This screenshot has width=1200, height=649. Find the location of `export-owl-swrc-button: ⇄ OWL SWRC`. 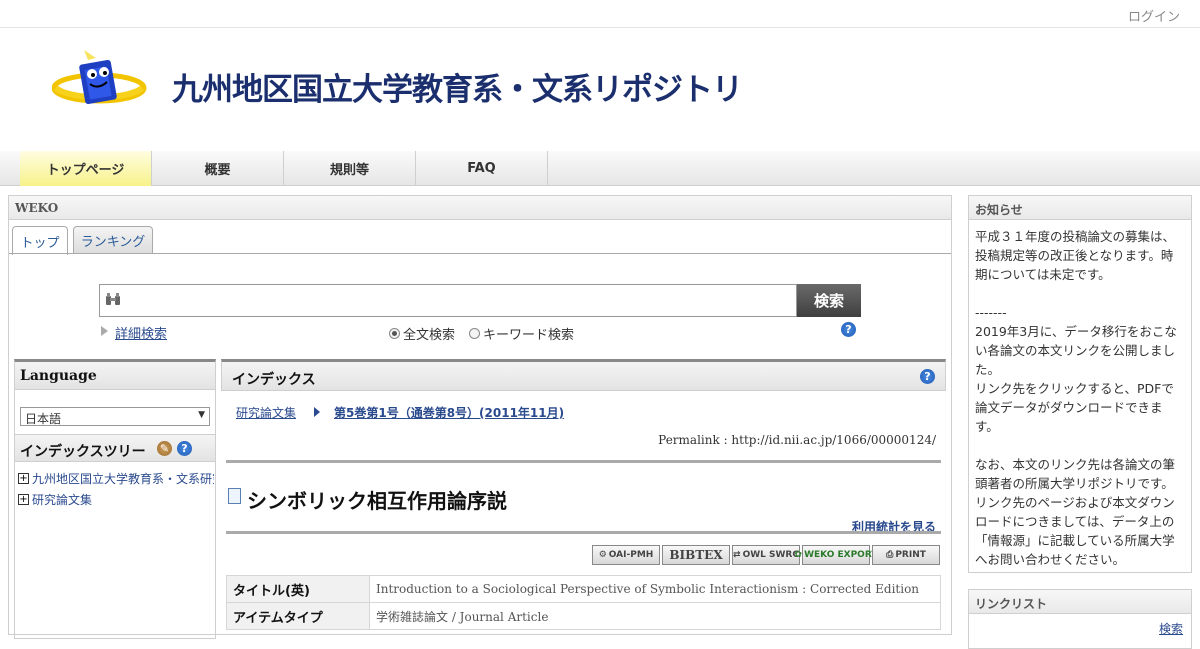

export-owl-swrc-button: ⇄ OWL SWRC is located at coordinates (766, 555).